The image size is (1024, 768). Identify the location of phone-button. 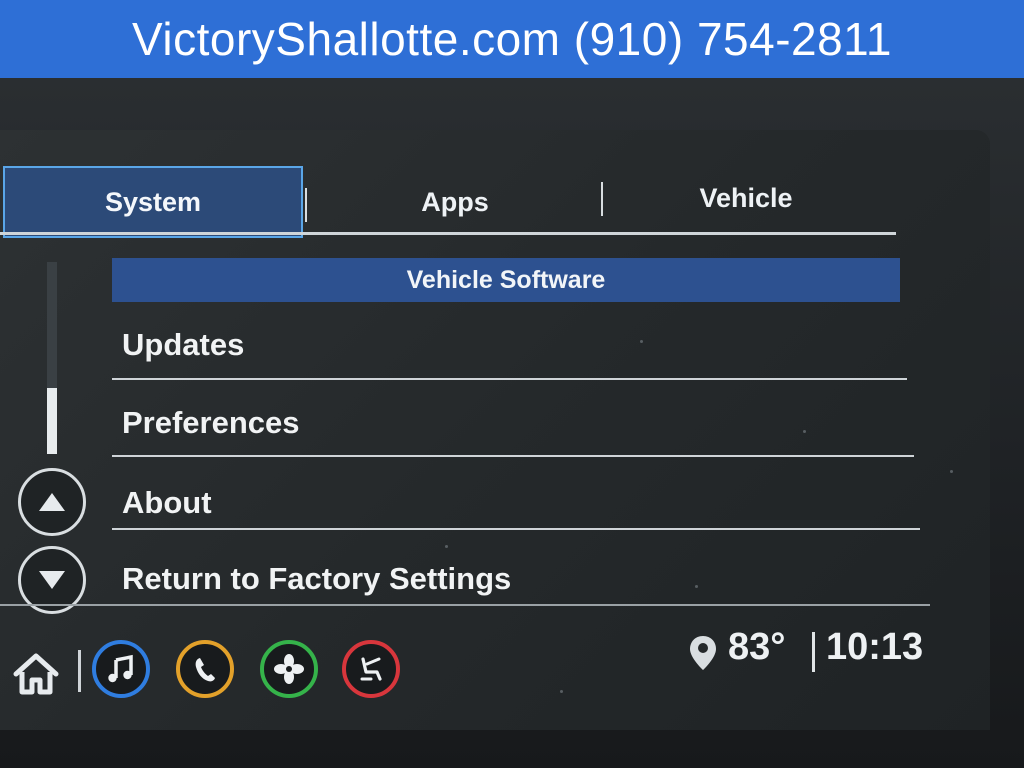
(205, 669).